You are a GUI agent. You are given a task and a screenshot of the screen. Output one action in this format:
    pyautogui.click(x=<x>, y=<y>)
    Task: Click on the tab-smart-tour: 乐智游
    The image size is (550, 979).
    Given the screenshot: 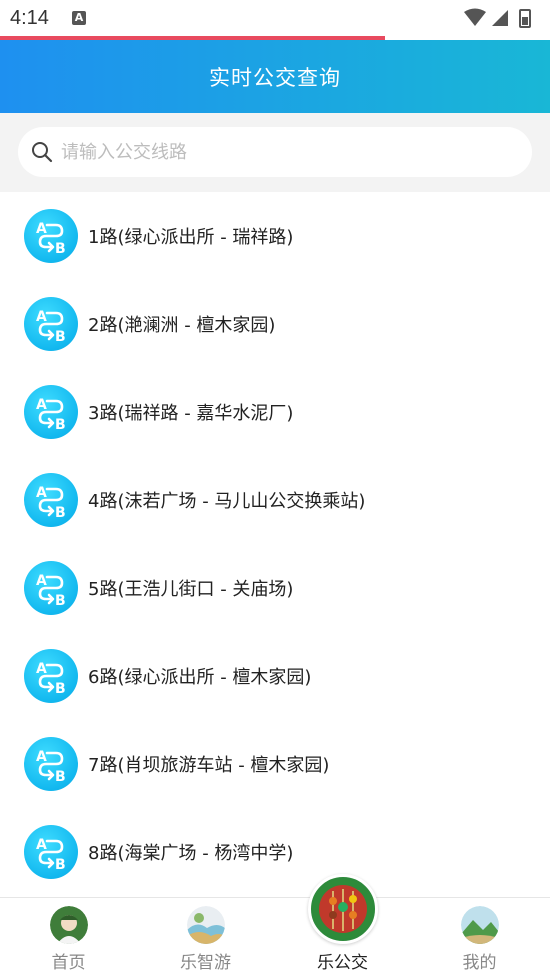 What is the action you would take?
    pyautogui.click(x=205, y=938)
    